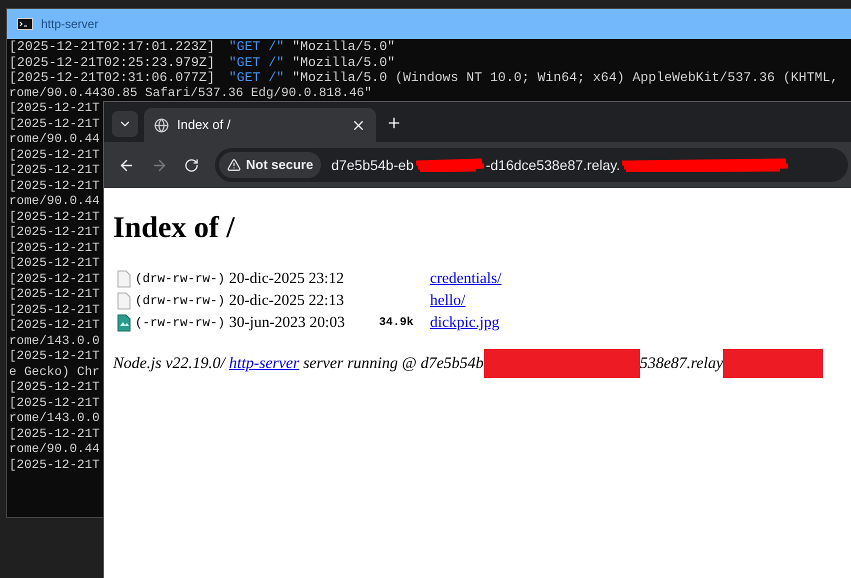 This screenshot has width=851, height=578. Describe the element at coordinates (280, 165) in the screenshot. I see `security-label: Not secure` at that location.